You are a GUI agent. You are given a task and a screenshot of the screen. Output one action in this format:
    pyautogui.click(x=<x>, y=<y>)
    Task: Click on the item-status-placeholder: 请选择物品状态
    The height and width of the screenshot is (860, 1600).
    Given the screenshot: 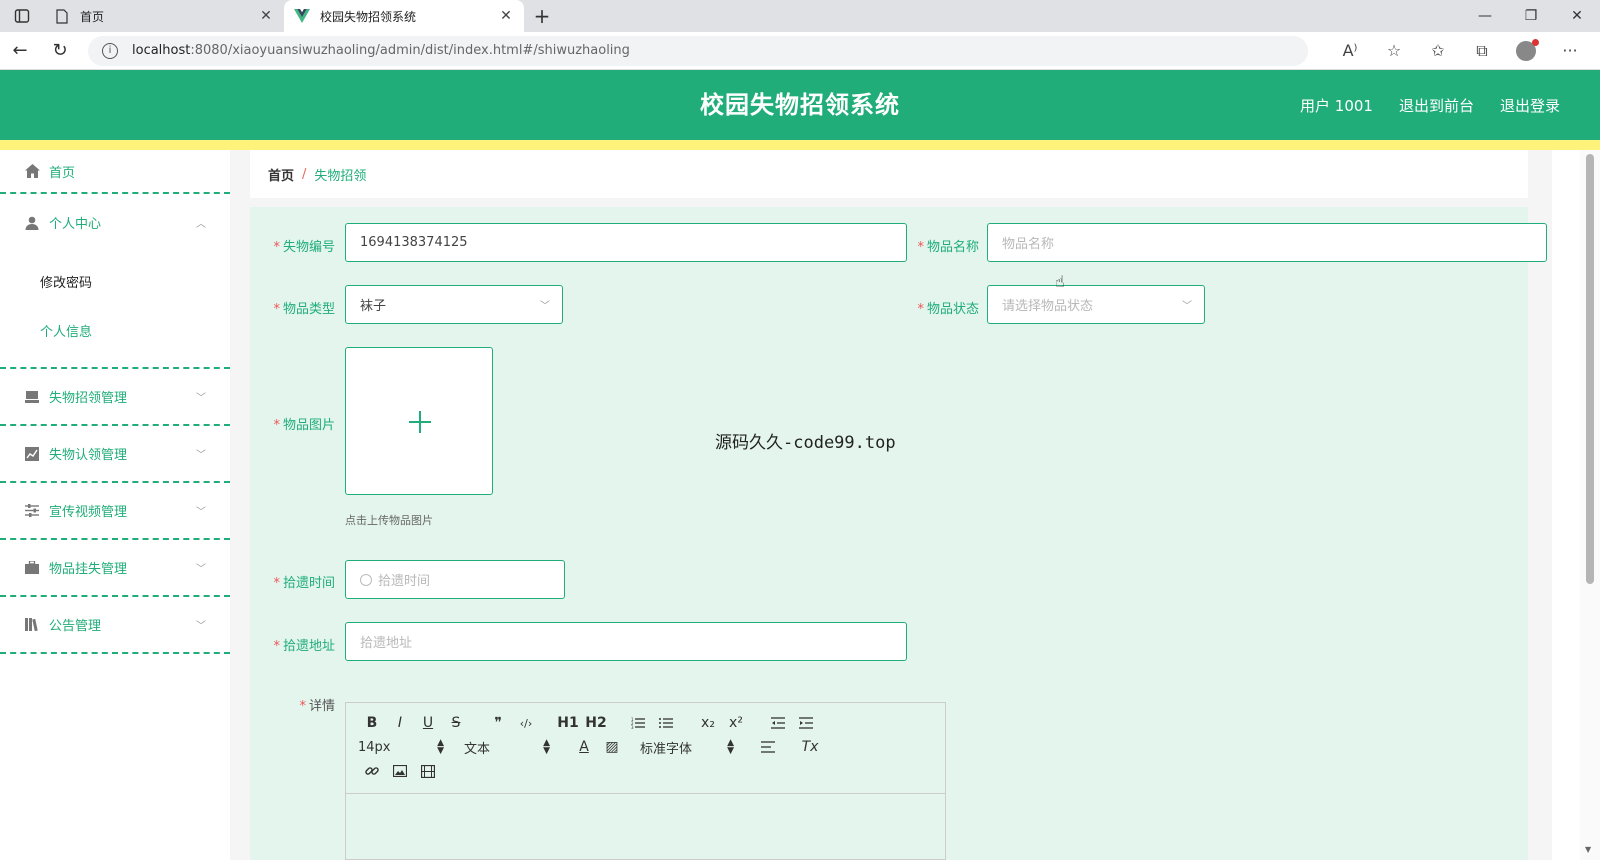 What is the action you would take?
    pyautogui.click(x=1048, y=306)
    